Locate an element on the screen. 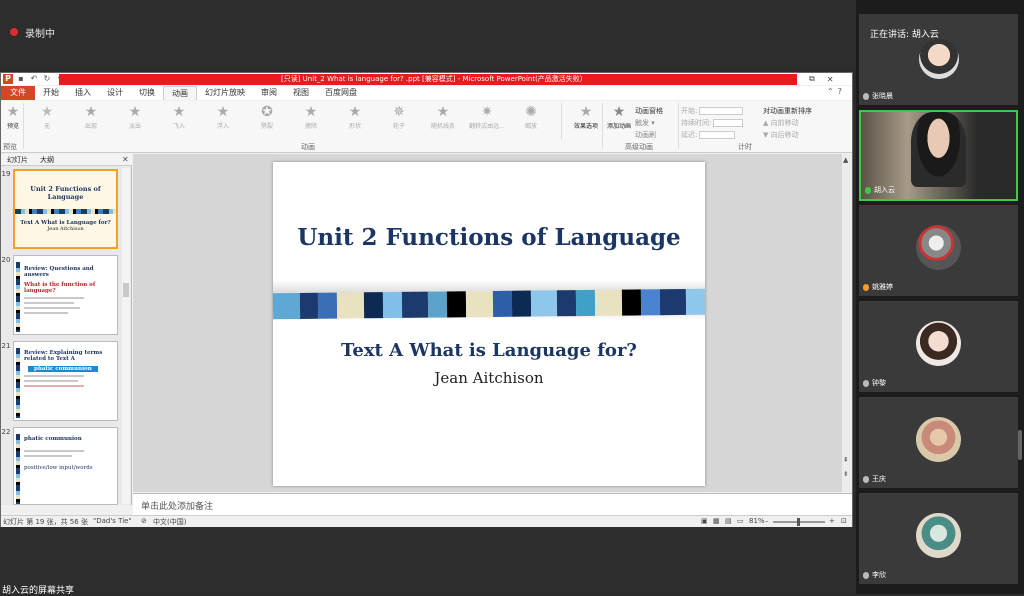 The height and width of the screenshot is (596, 1024). scroll-thumb is located at coordinates (126, 290).